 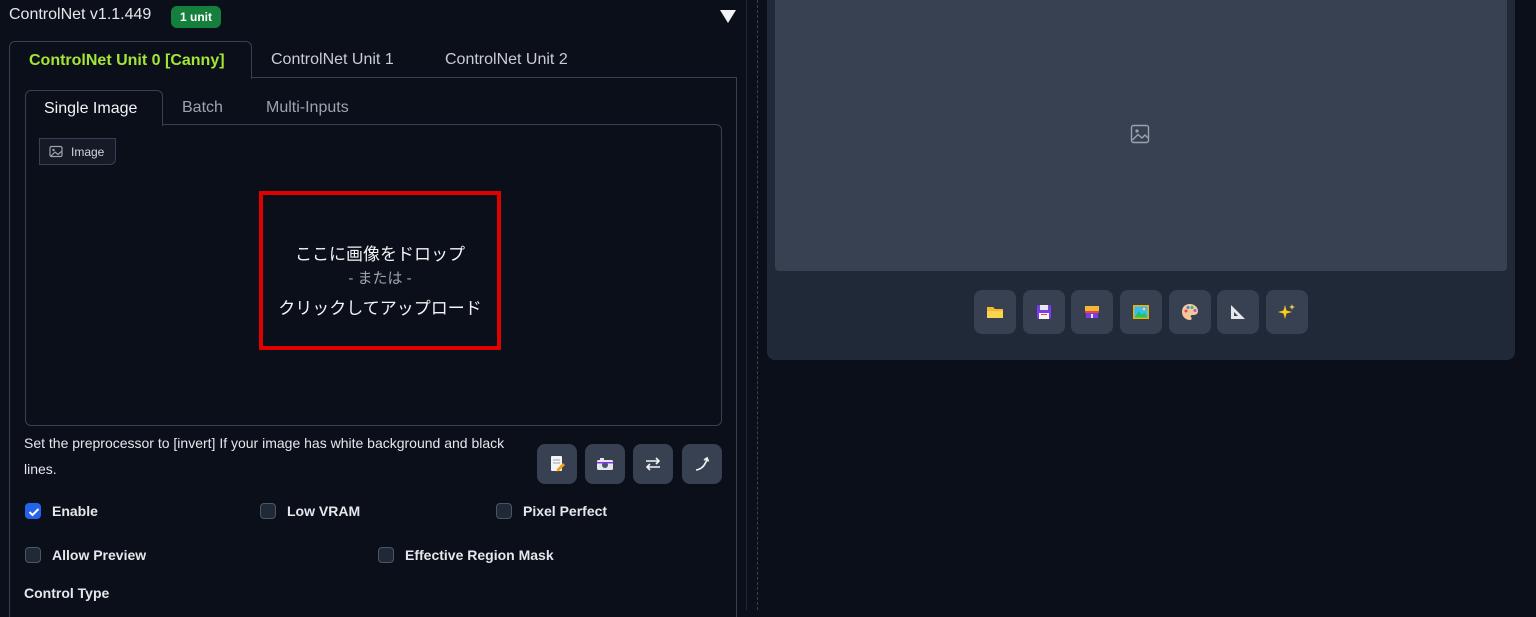 I want to click on tab-single-image: Single Image, so click(x=94, y=108).